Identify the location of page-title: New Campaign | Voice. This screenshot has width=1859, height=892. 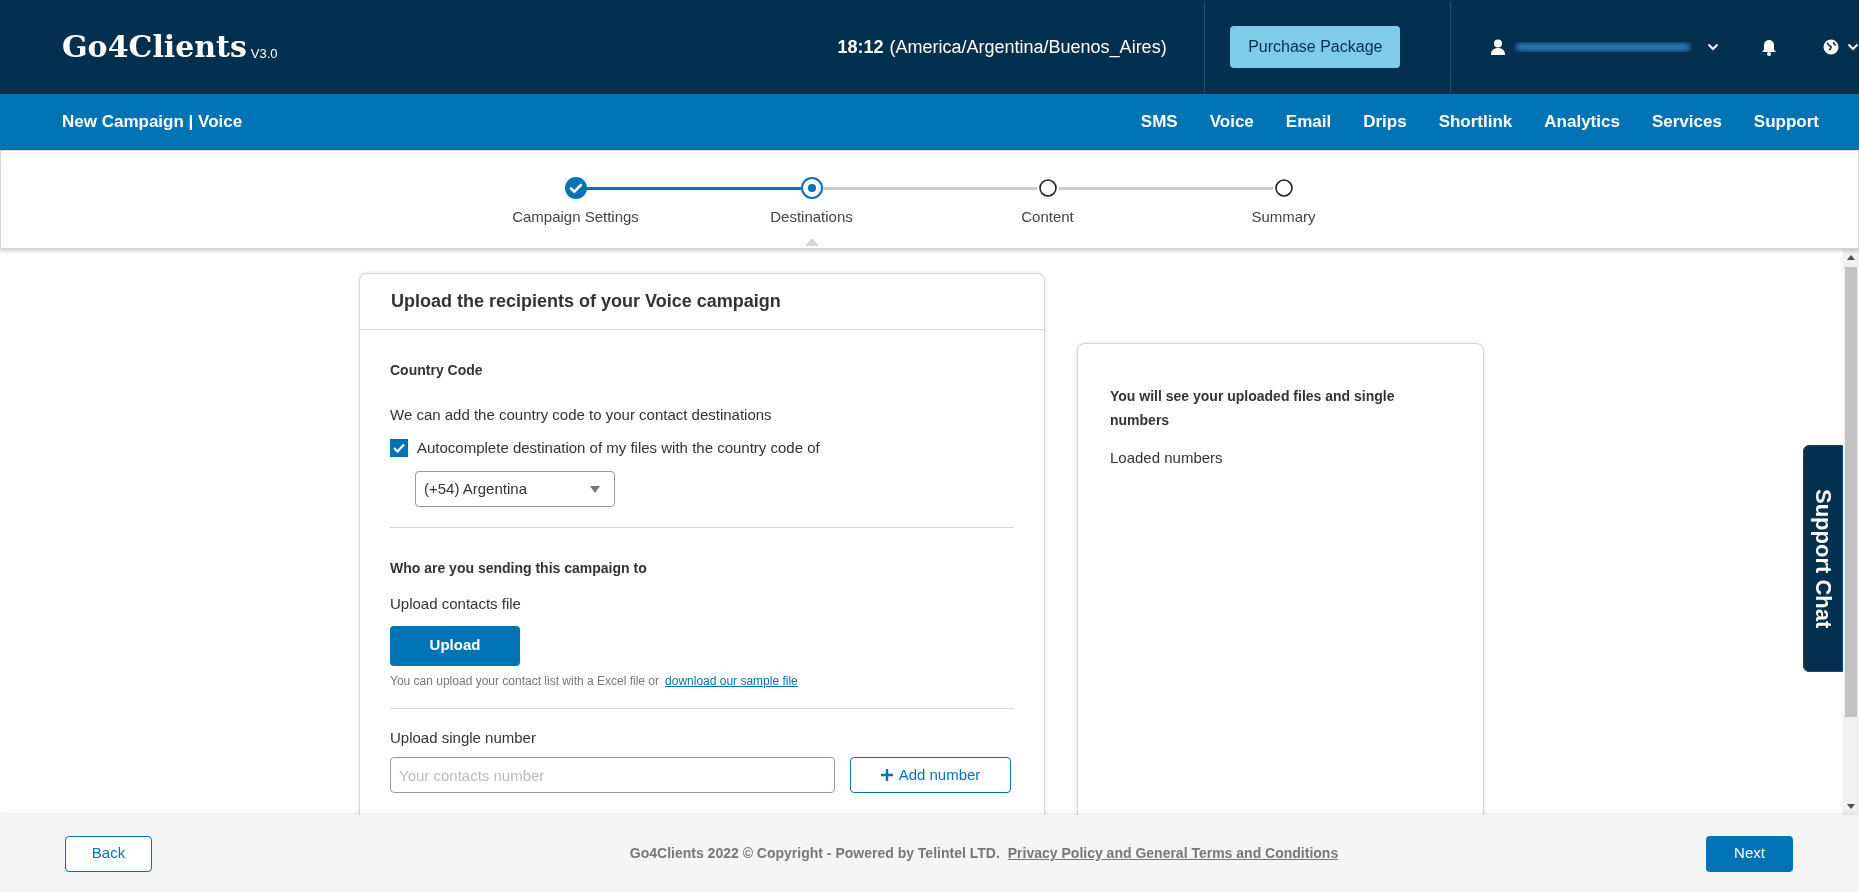
(152, 122).